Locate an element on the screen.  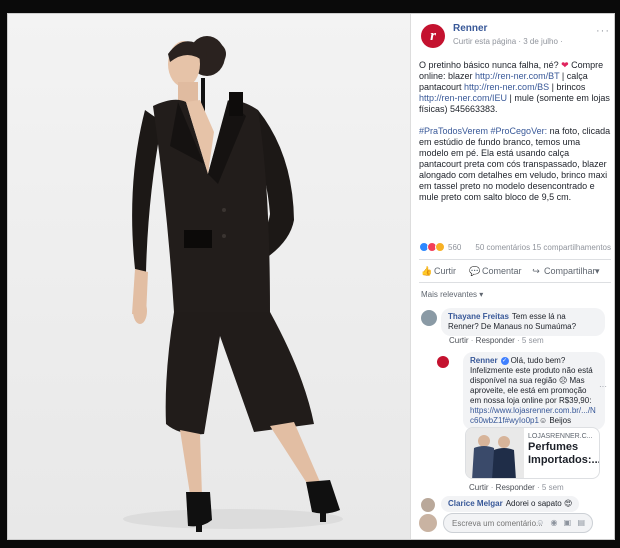
like-label: Curtir is located at coordinates (445, 271).